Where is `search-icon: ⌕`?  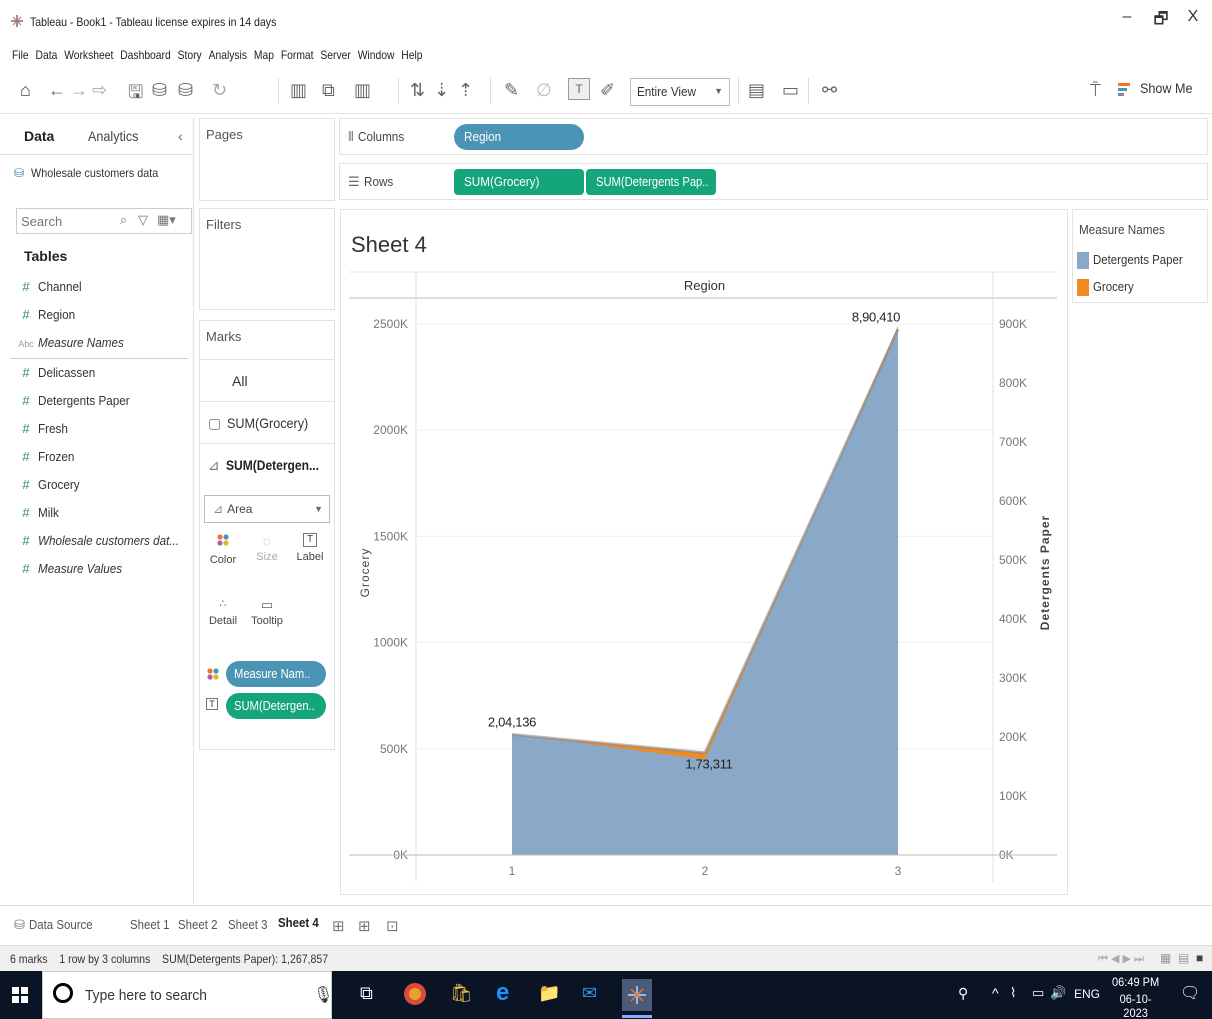 search-icon: ⌕ is located at coordinates (123, 220).